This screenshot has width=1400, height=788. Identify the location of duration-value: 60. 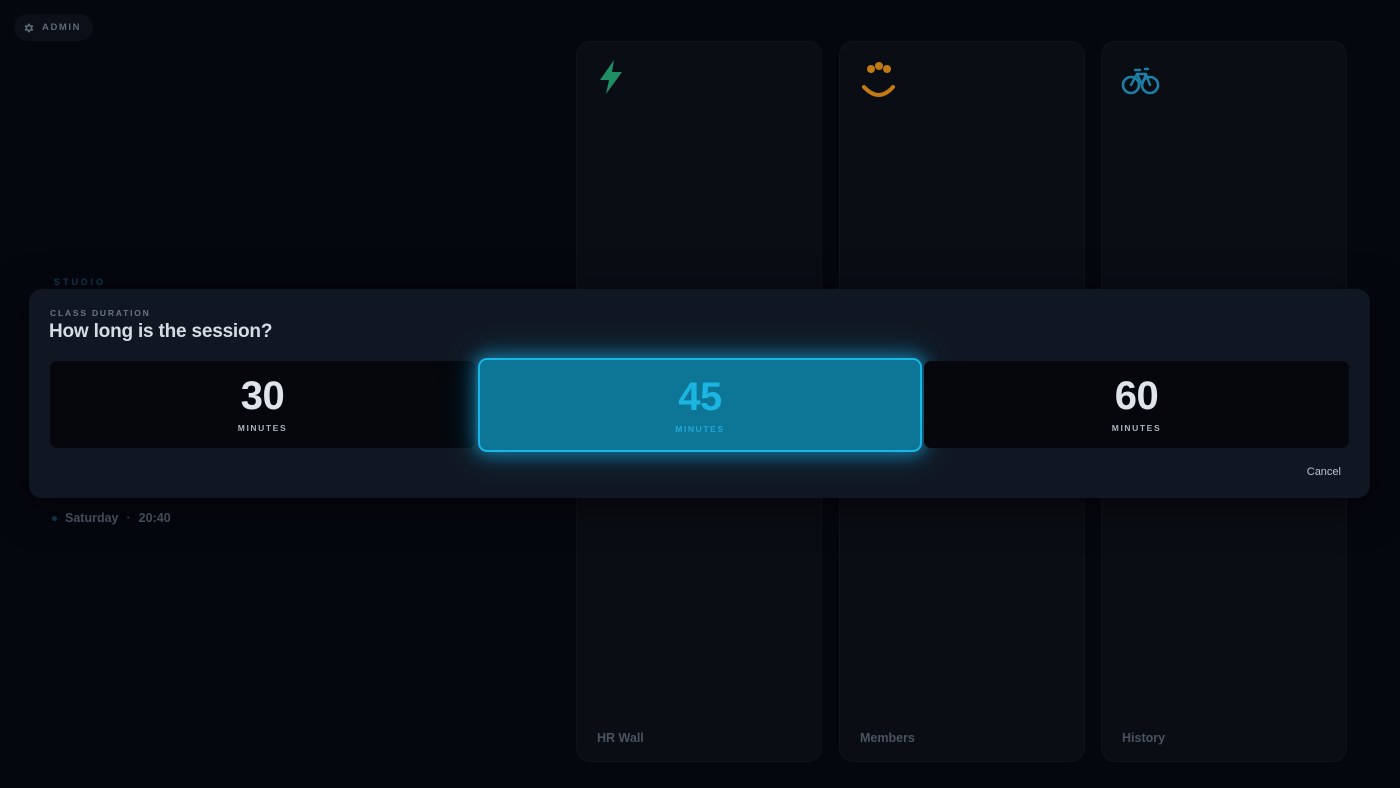
(1136, 396).